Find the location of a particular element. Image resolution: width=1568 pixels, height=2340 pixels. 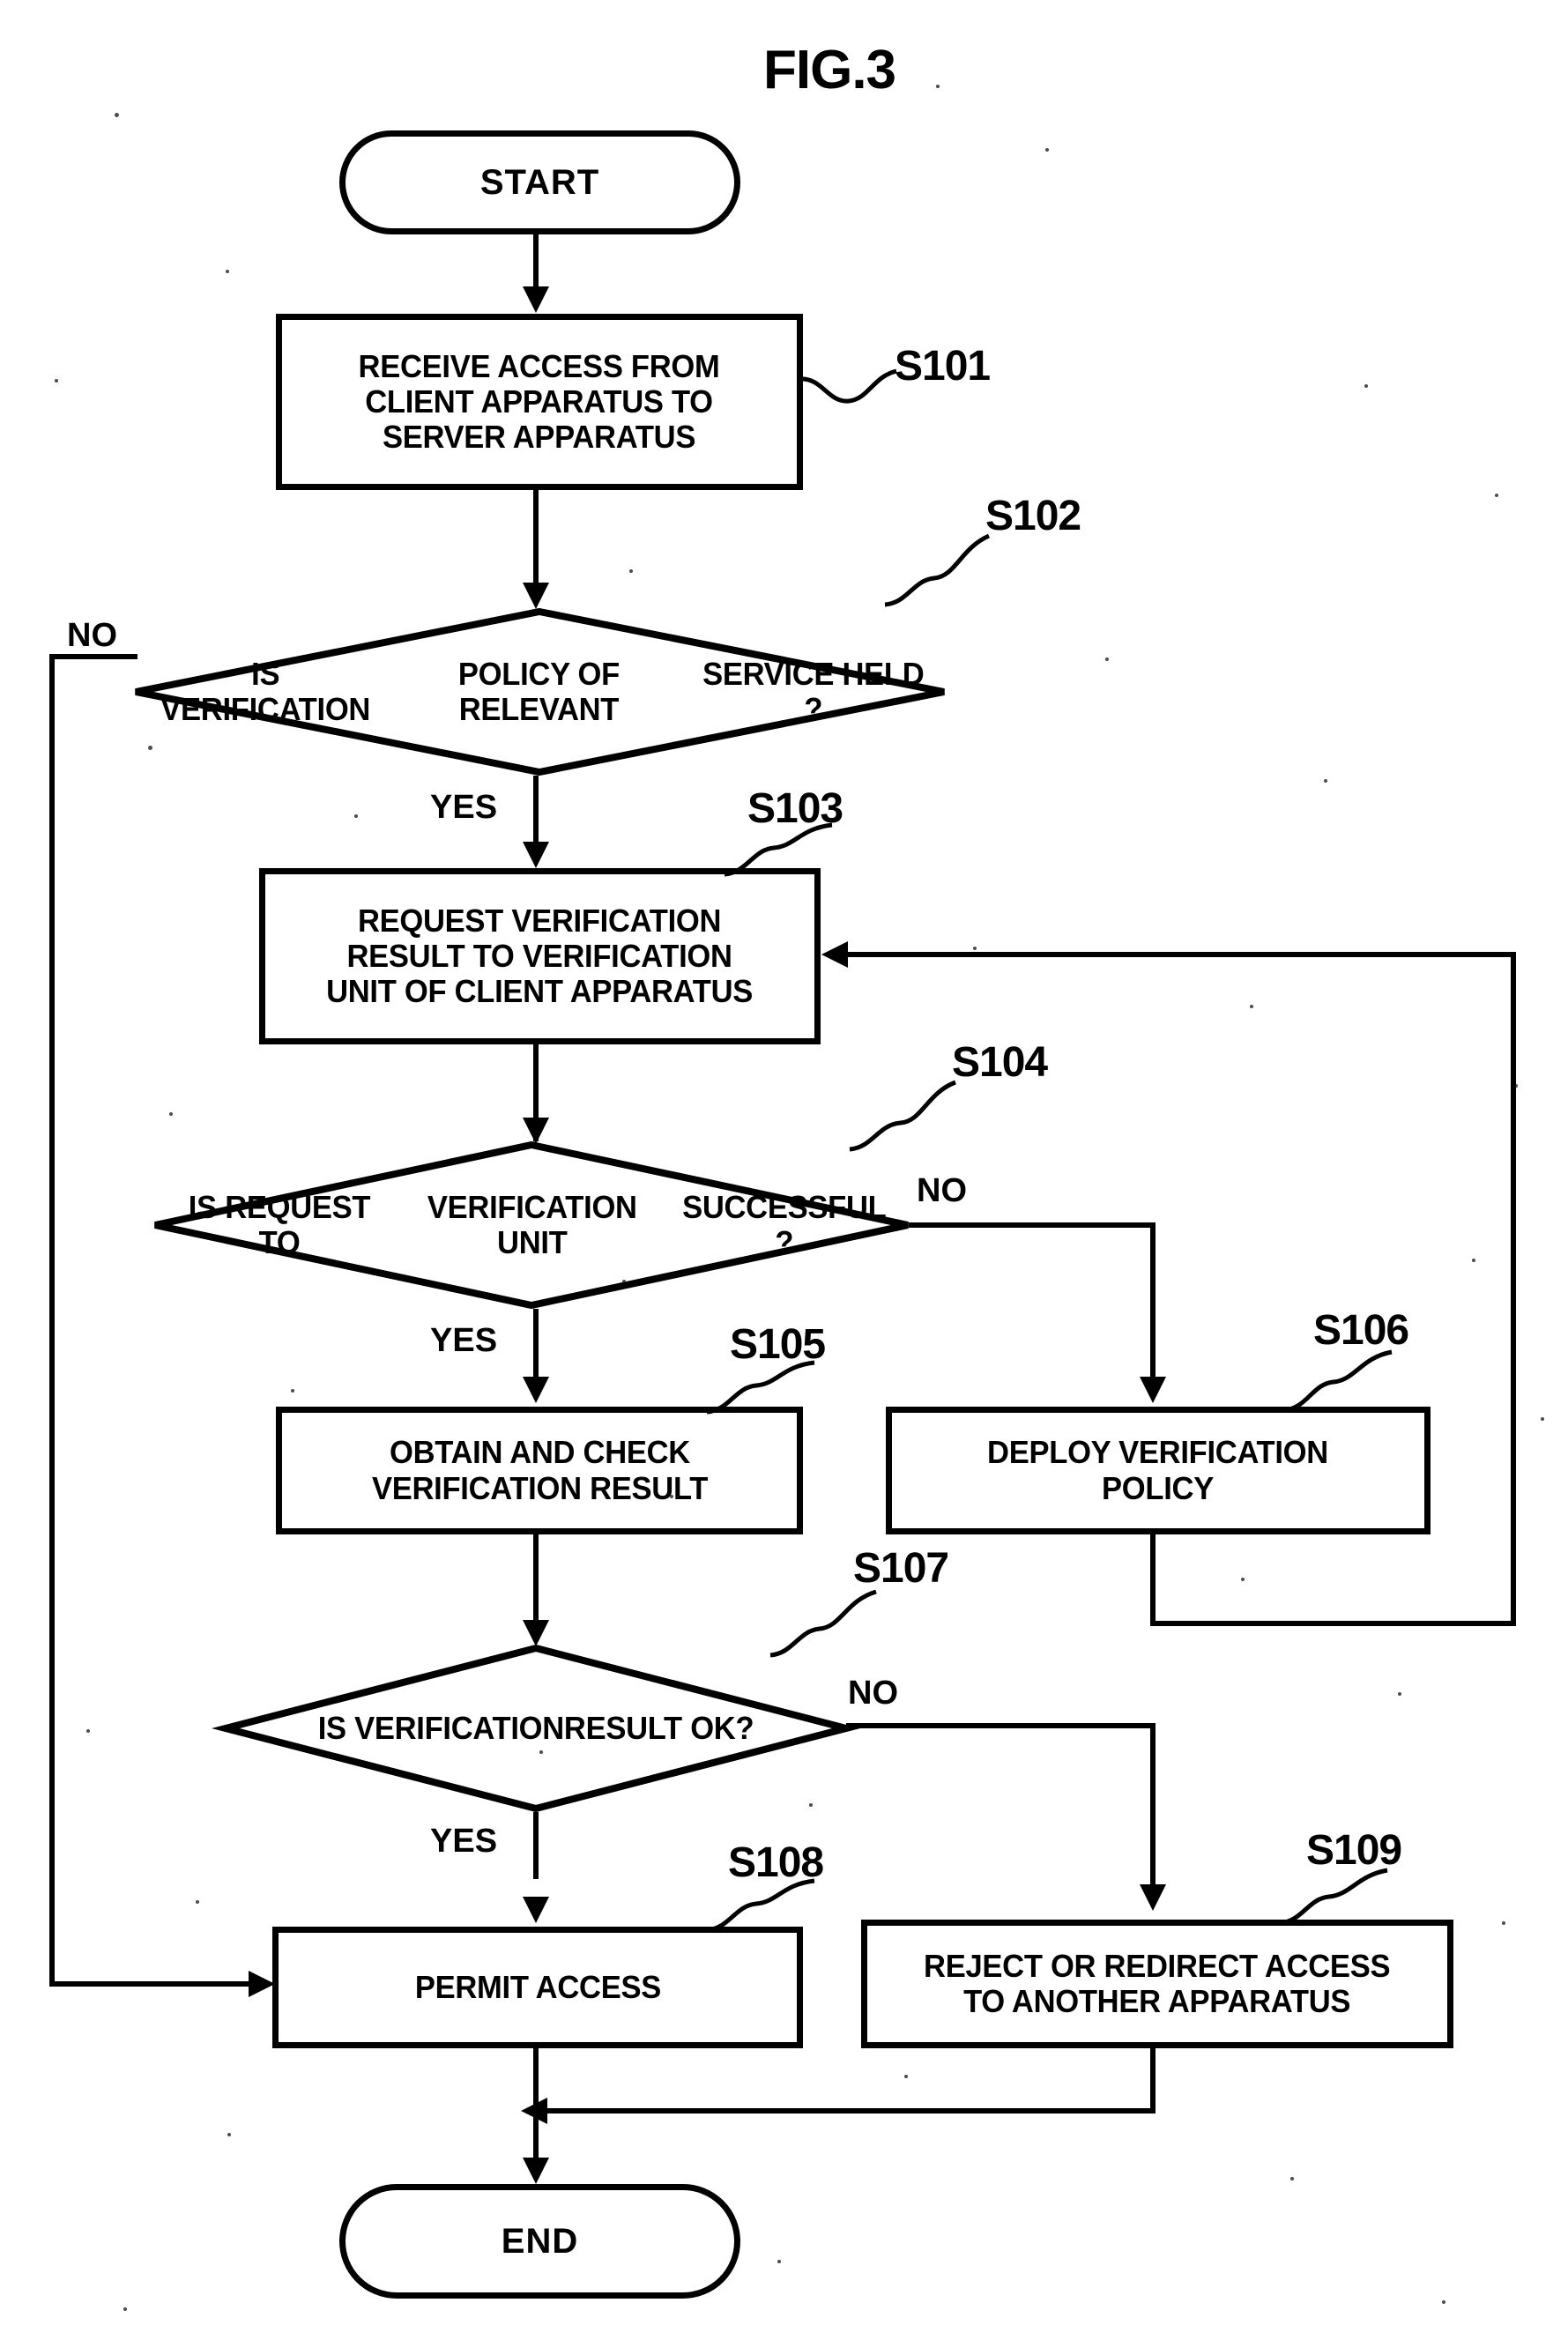

node-s103-line-3: UNIT OF CLIENT APPARATUS is located at coordinates (540, 991).